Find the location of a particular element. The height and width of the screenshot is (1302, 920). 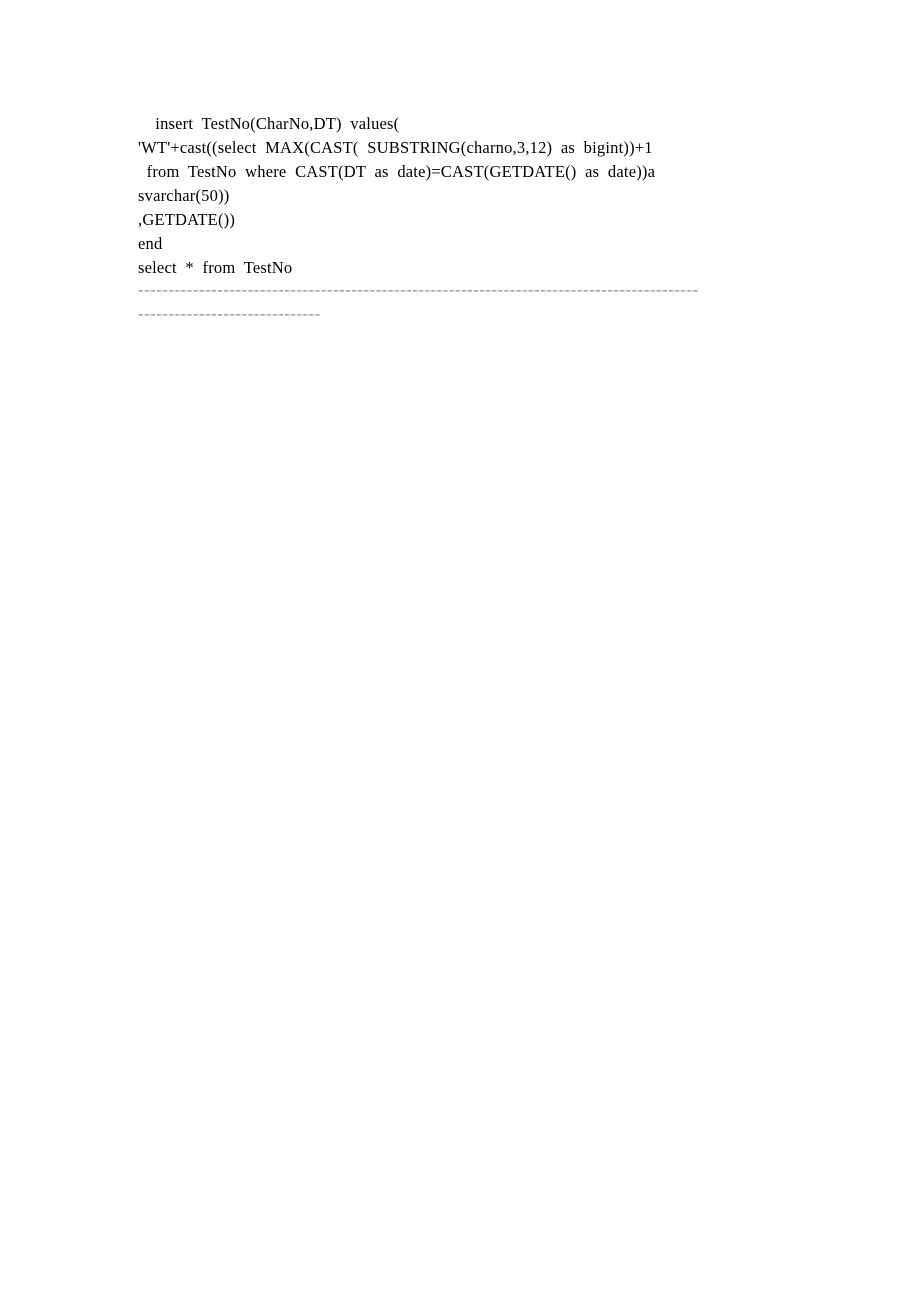

code-line-5: ,GETDATE()) is located at coordinates (187, 219).